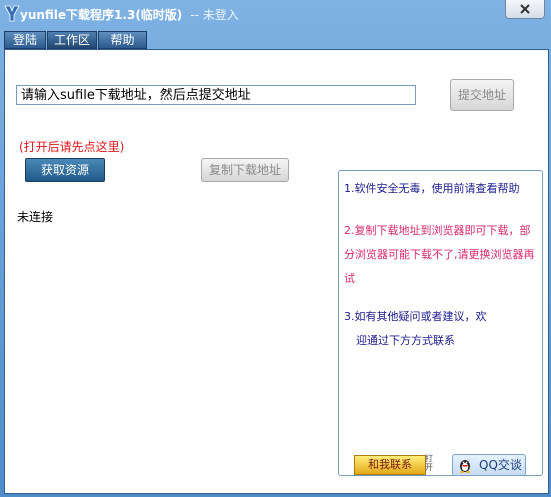 Image resolution: width=551 pixels, height=497 pixels. Describe the element at coordinates (405, 340) in the screenshot. I see `info-item-3-line2: 迎通过下方方式联系` at that location.